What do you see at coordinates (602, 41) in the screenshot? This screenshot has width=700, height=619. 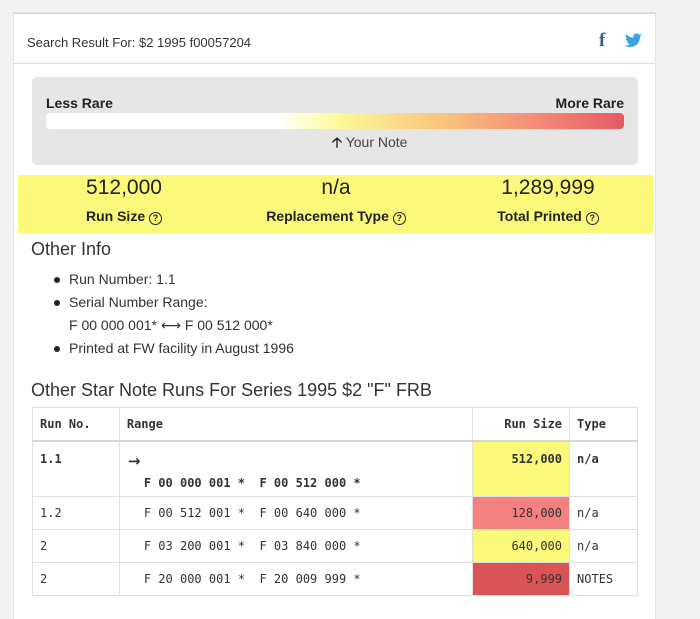 I see `facebook-icon: f` at bounding box center [602, 41].